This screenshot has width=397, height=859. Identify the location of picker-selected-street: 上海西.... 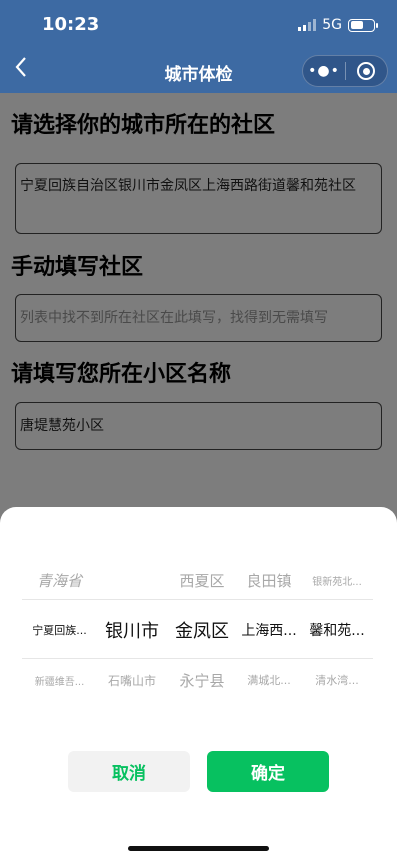
(269, 630).